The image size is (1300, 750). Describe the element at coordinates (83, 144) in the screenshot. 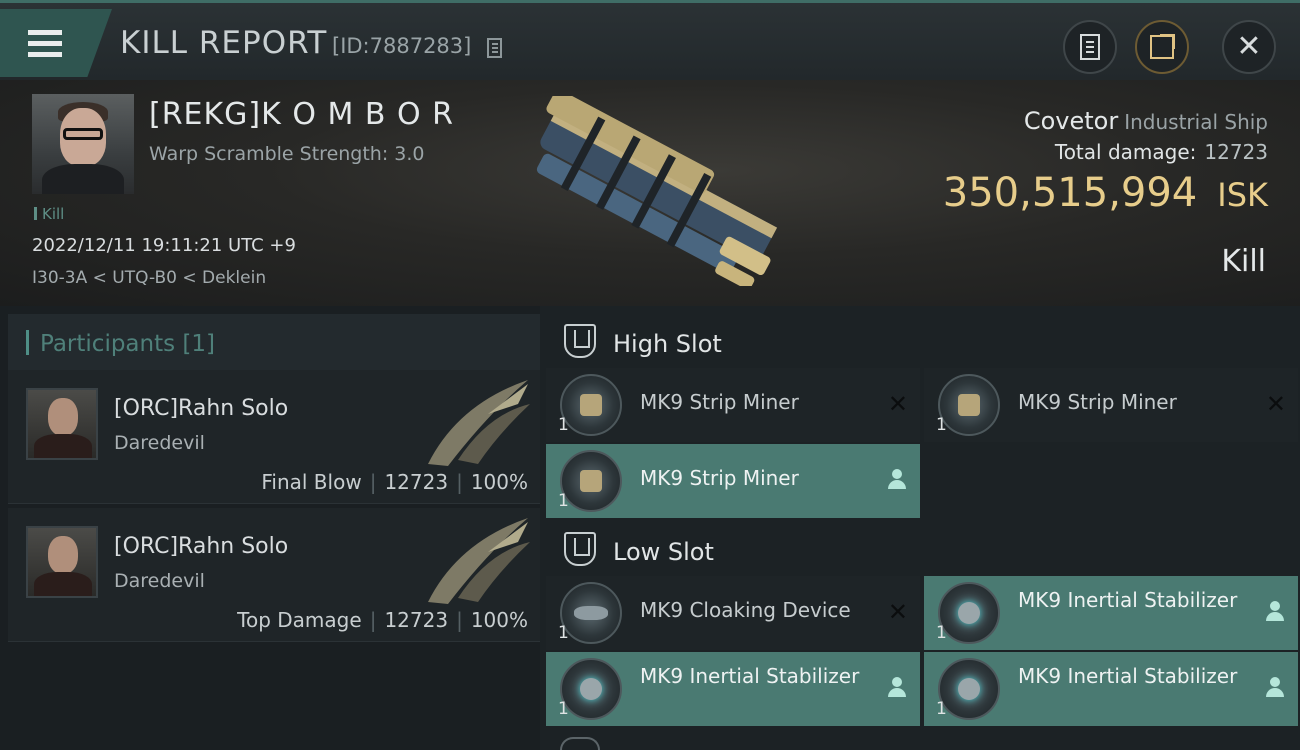

I see `victim-portrait` at that location.